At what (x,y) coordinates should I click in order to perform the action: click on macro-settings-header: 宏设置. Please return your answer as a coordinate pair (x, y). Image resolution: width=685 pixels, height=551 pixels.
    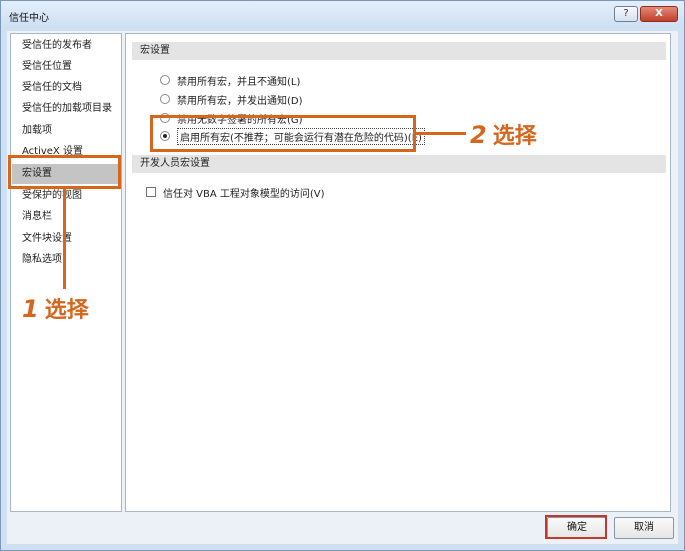
    Looking at the image, I should click on (399, 51).